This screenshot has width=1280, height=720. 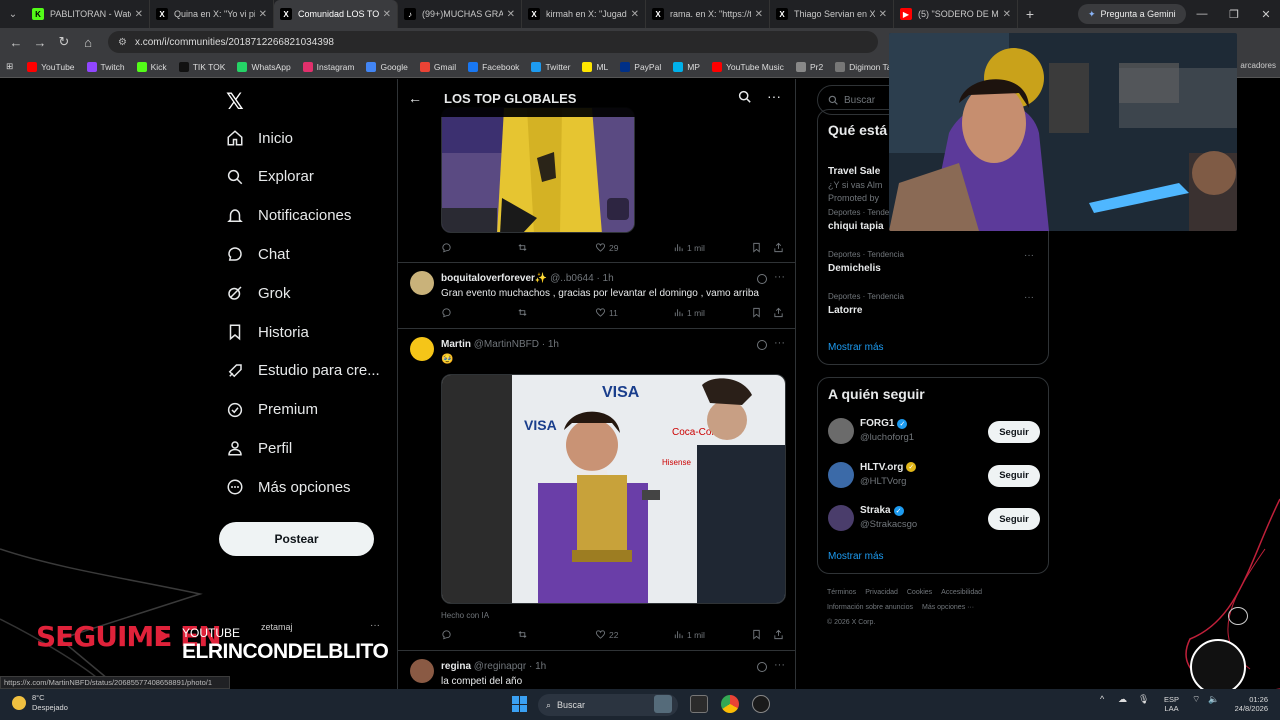 I want to click on nav-item: Inicio, so click(x=259, y=138).